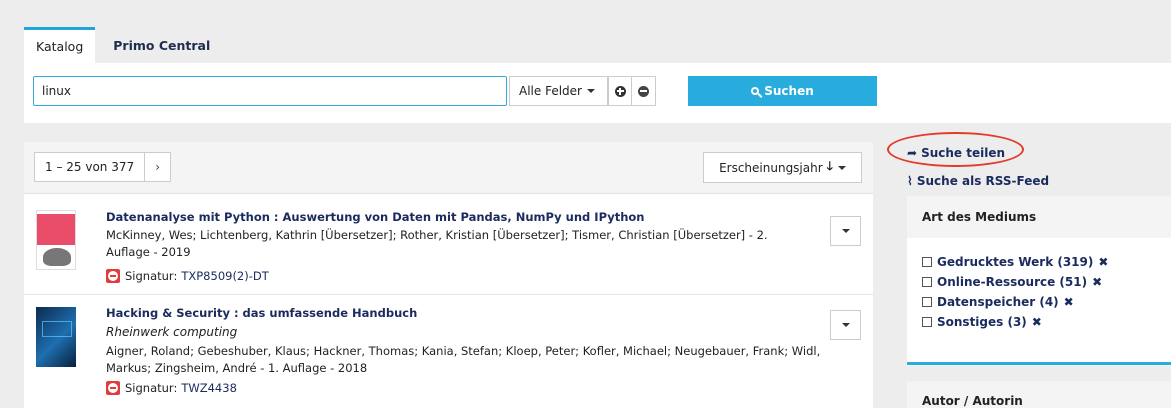 This screenshot has height=408, width=1171. I want to click on result-series: Rheinwerk computing, so click(172, 332).